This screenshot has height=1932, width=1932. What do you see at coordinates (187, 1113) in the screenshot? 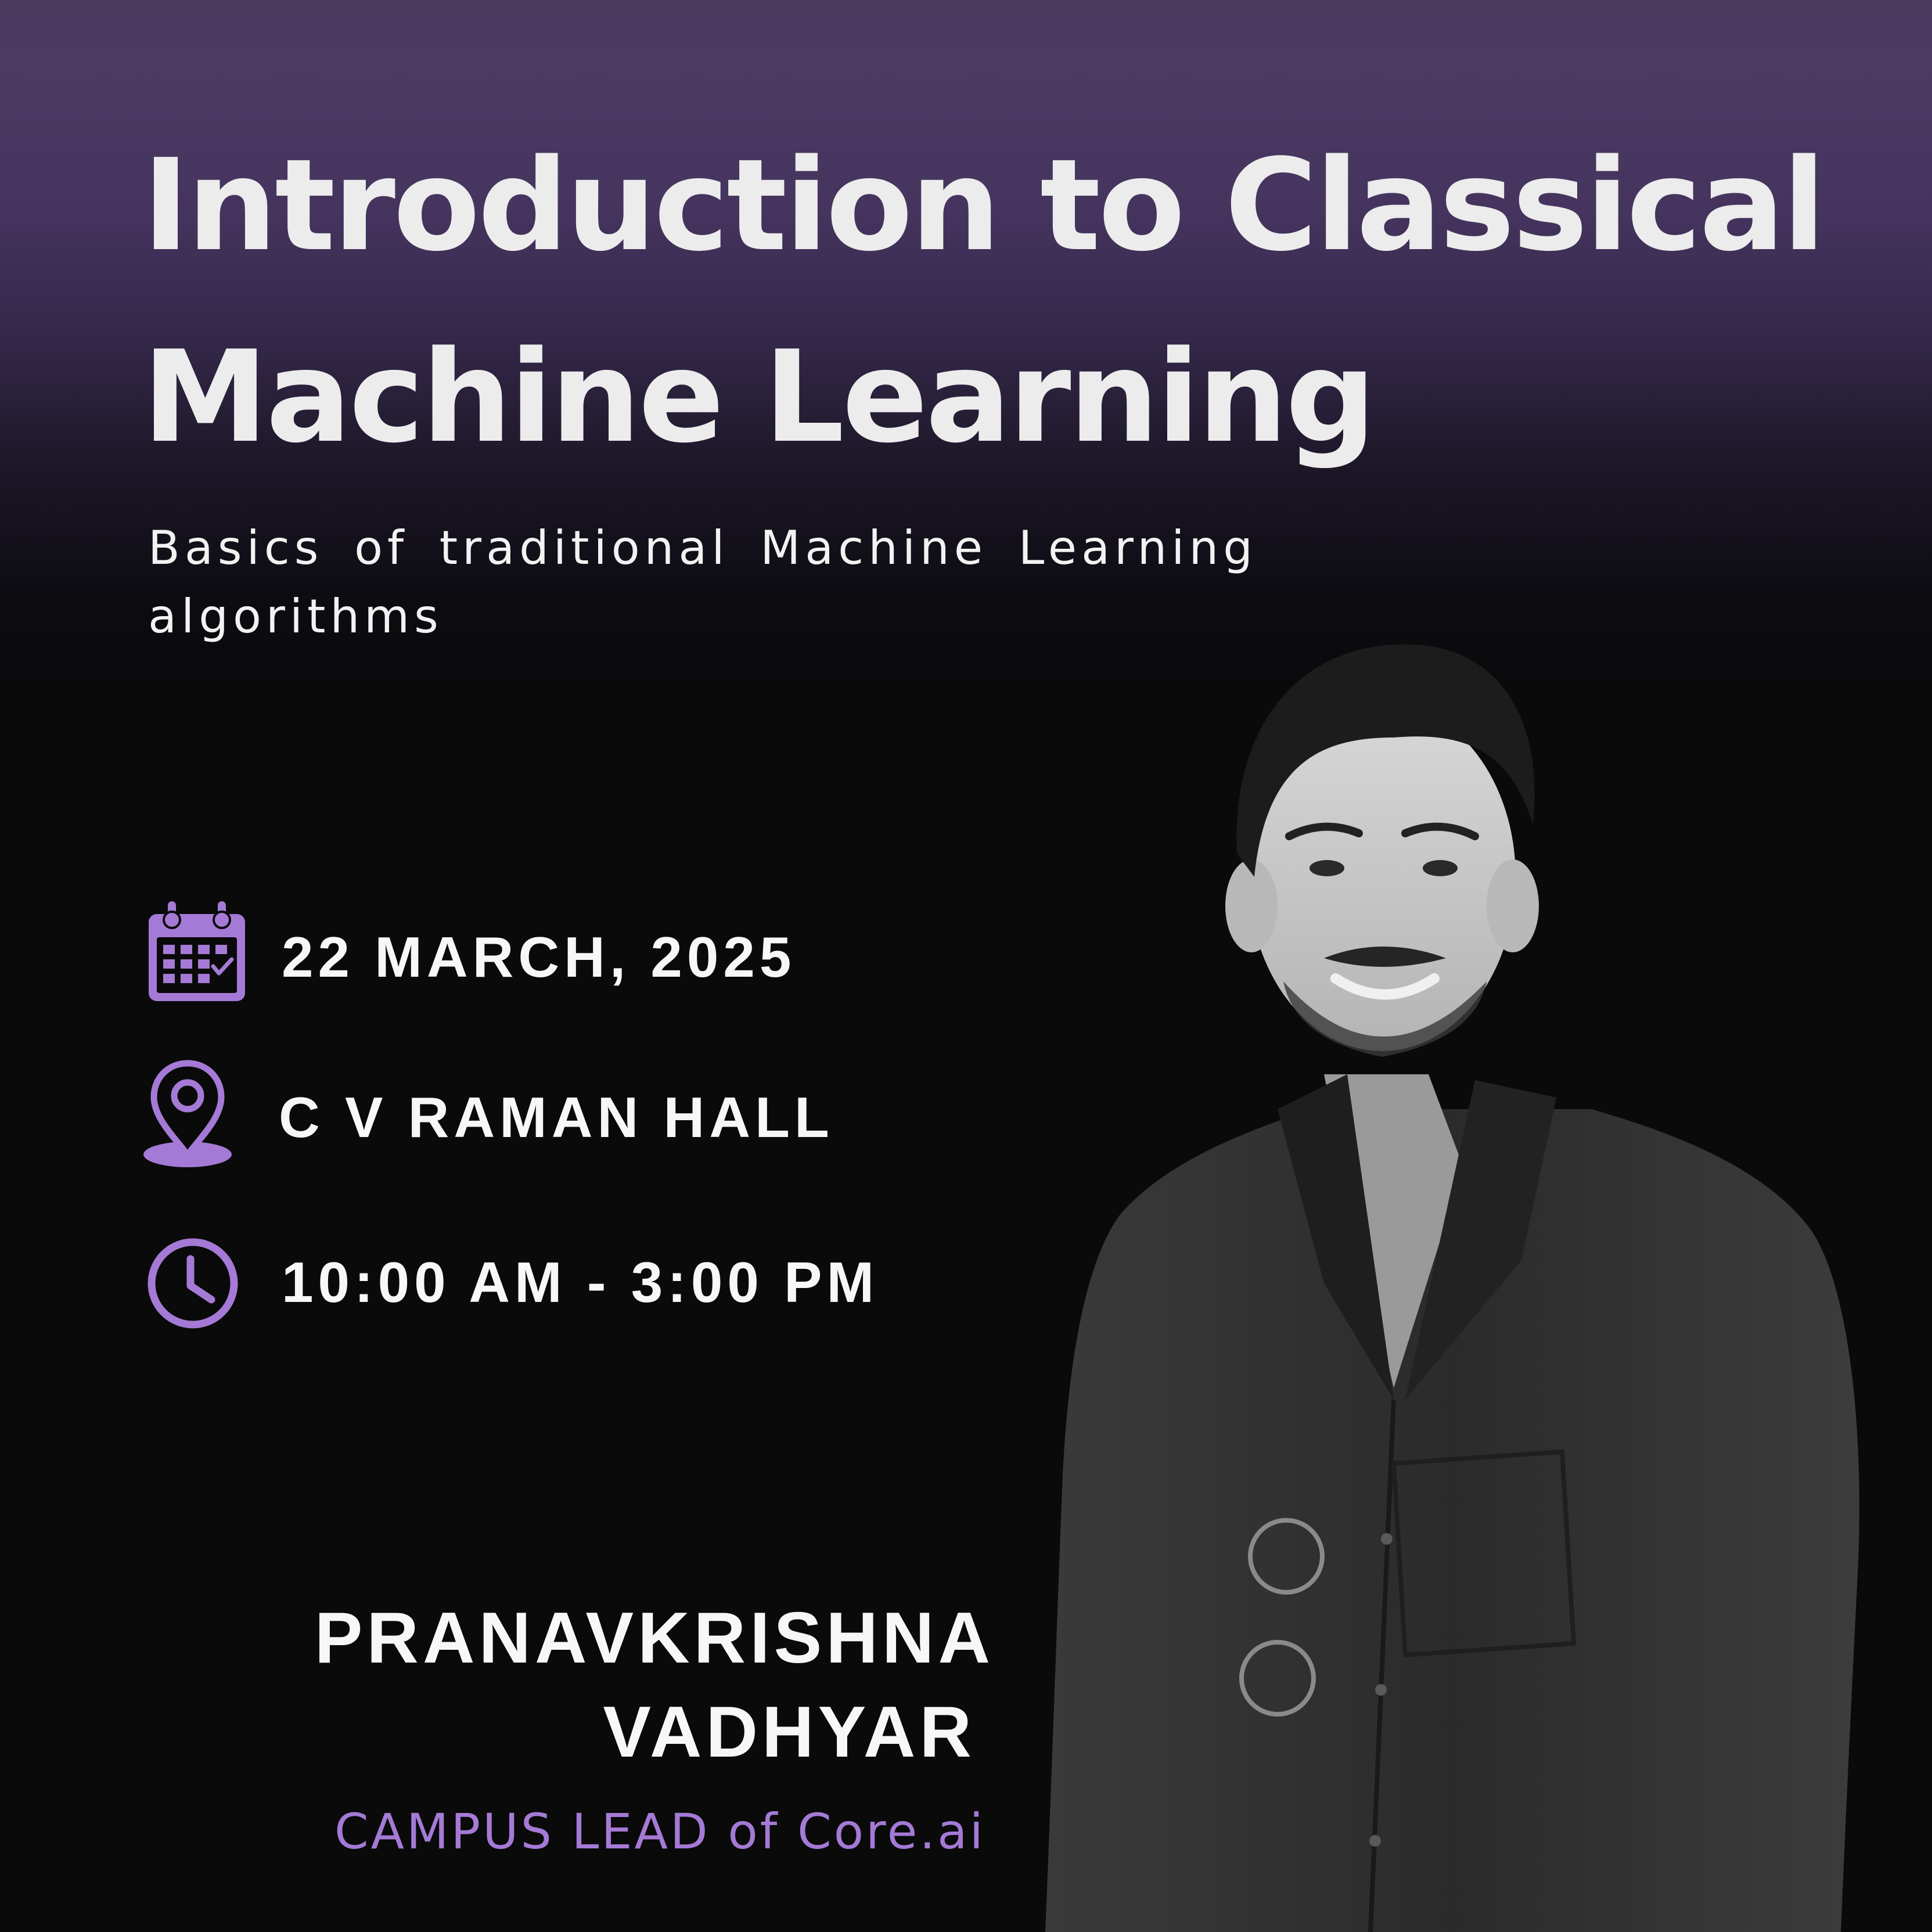
I see `location-pin-icon` at bounding box center [187, 1113].